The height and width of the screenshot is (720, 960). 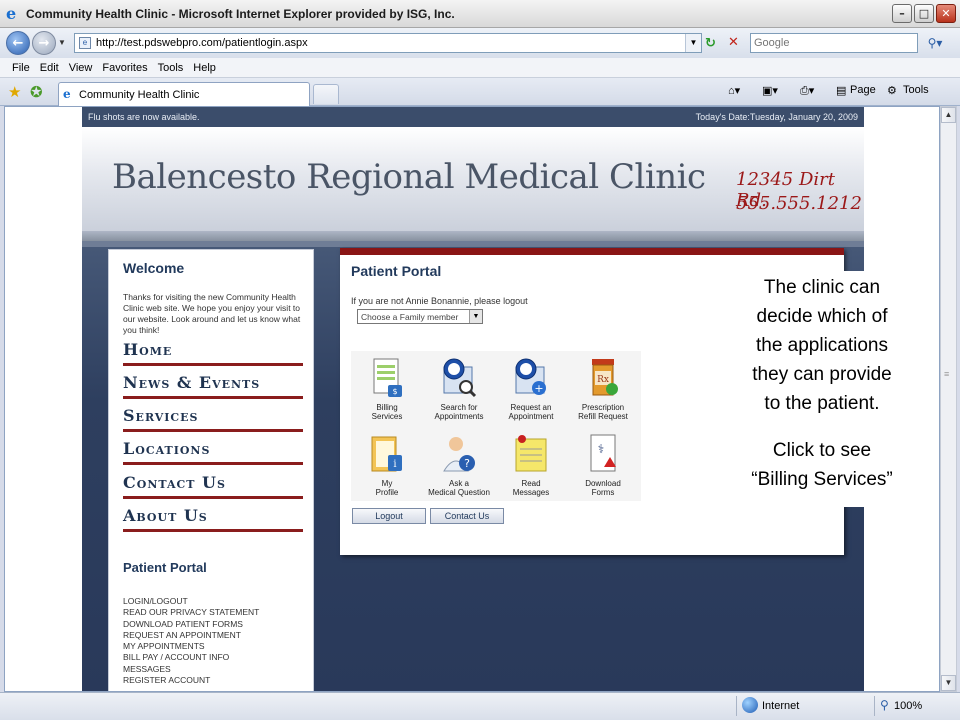 What do you see at coordinates (948, 683) in the screenshot?
I see `scroll-down-icon: ▼` at bounding box center [948, 683].